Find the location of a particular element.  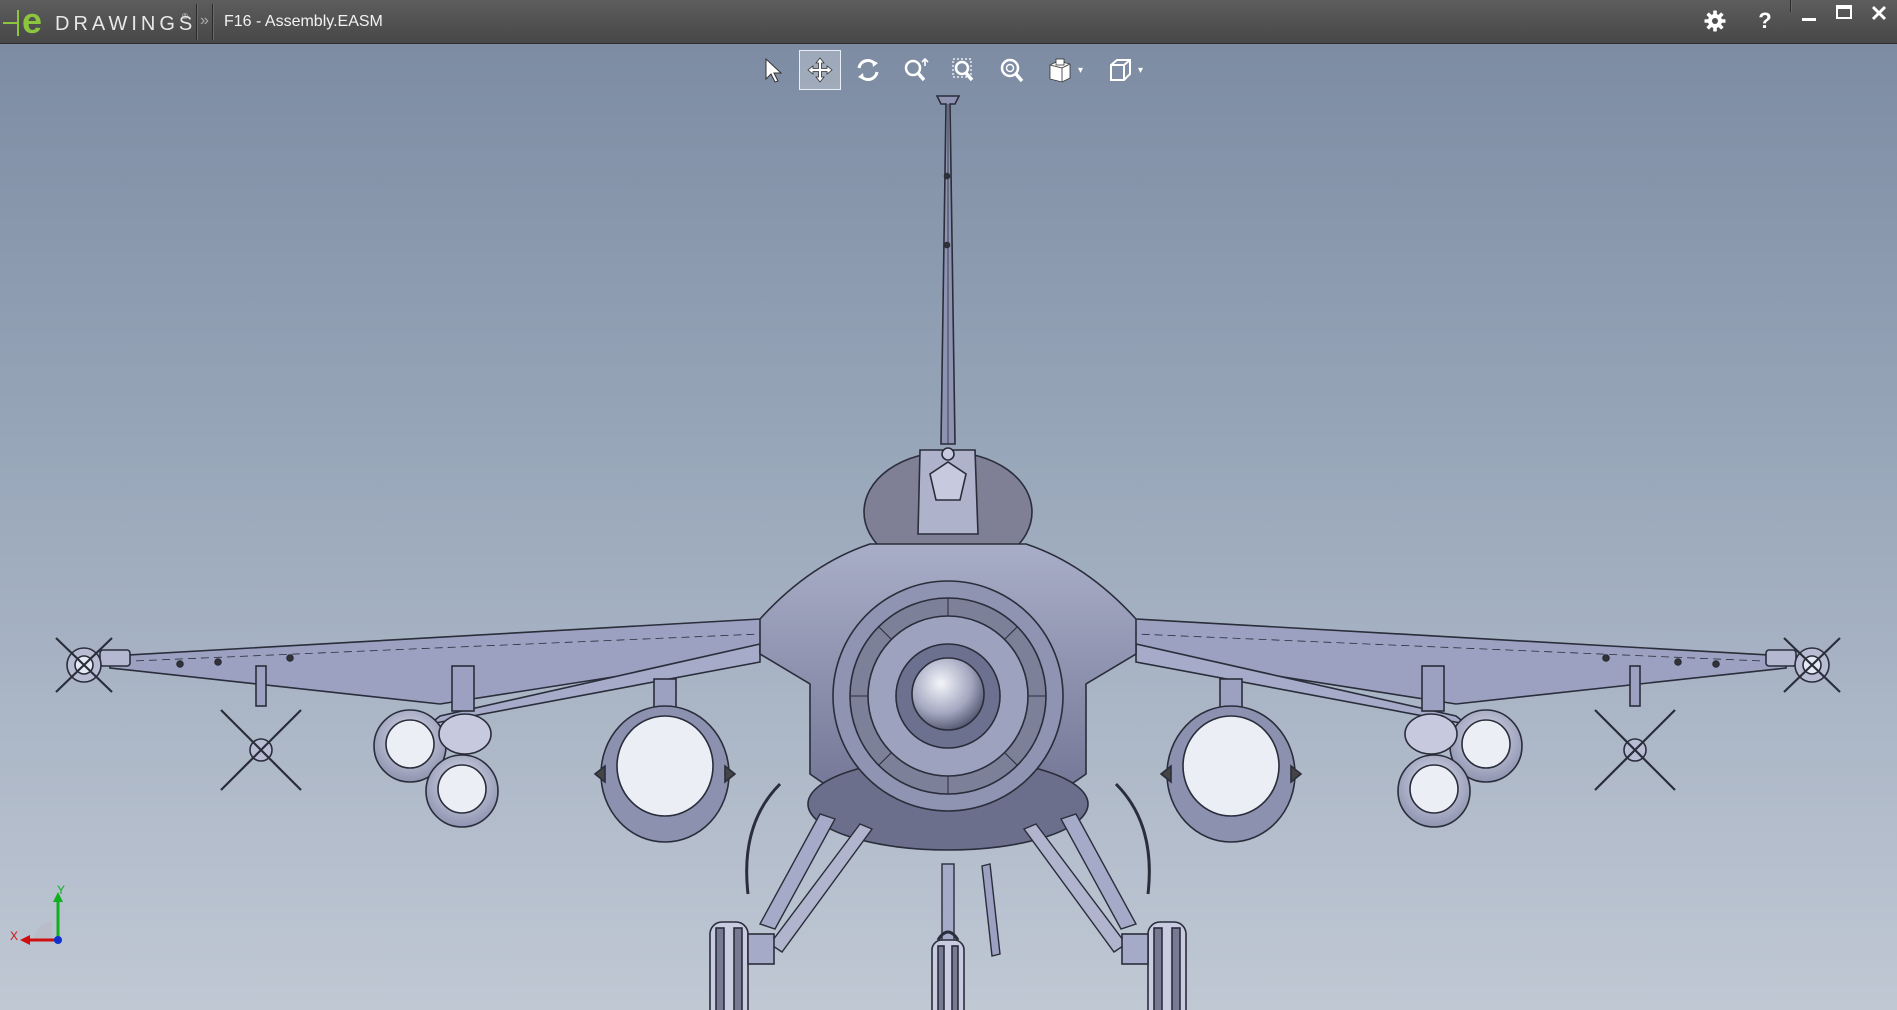

triad-y-label: Y is located at coordinates (61, 890).